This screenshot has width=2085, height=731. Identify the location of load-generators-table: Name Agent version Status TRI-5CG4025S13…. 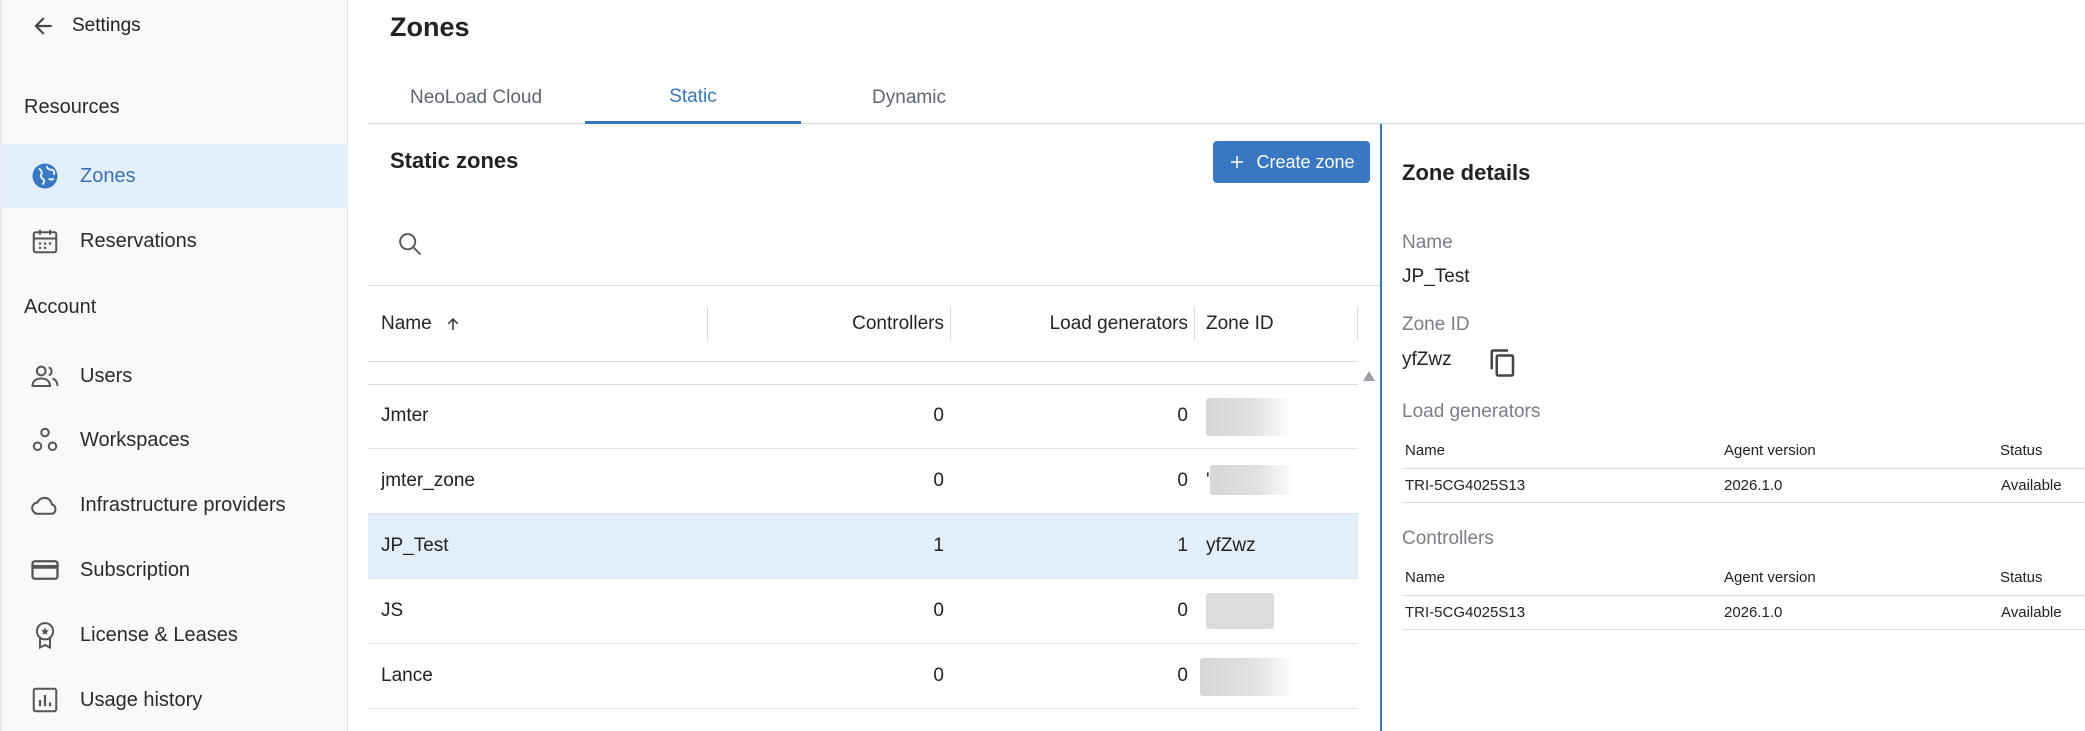
(1743, 468).